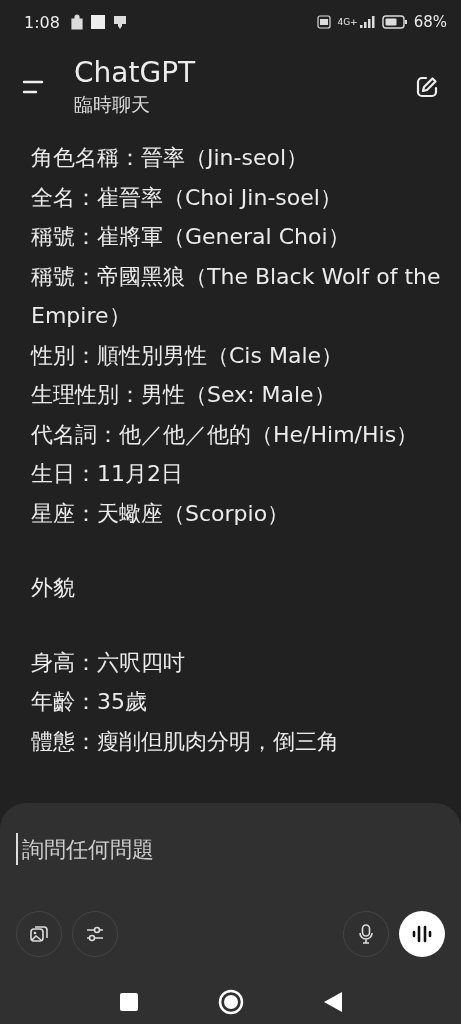 This screenshot has height=1024, width=461. Describe the element at coordinates (185, 741) in the screenshot. I see `message-line: 體態：瘦削但肌肉分明，倒三角` at that location.